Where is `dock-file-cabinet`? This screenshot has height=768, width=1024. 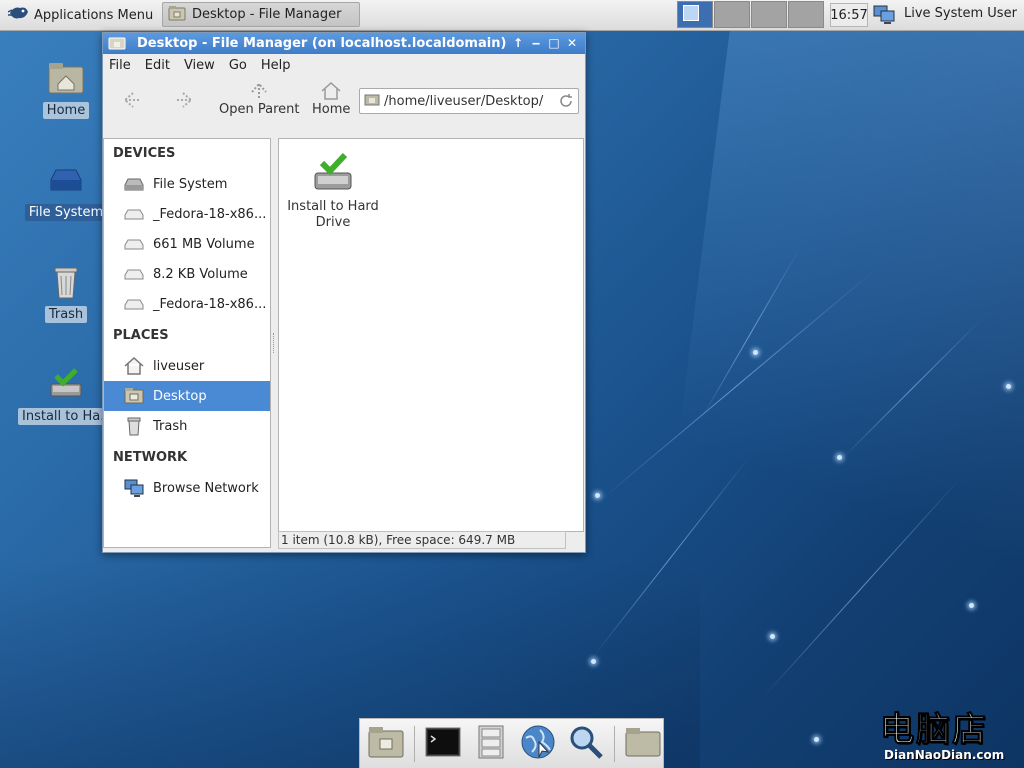 dock-file-cabinet is located at coordinates (491, 744).